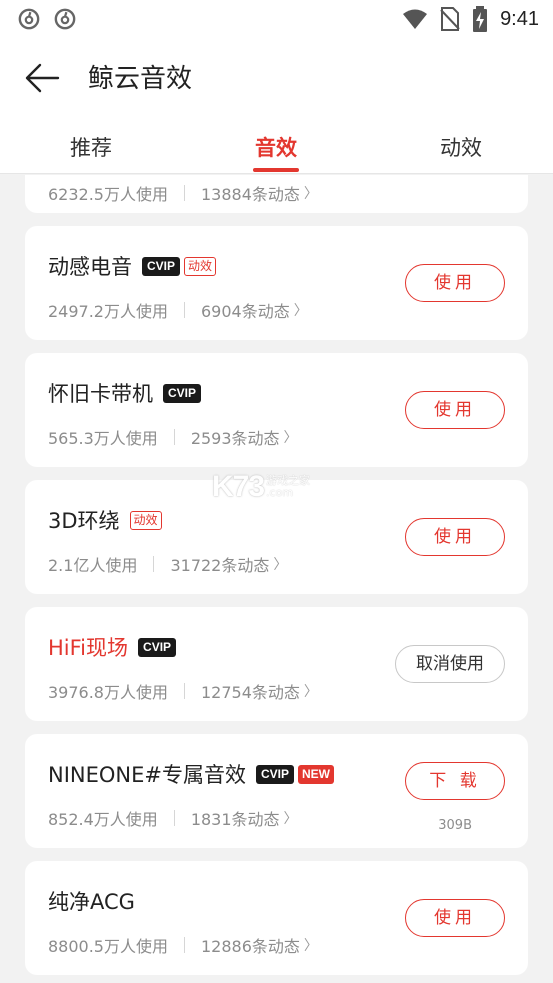 Image resolution: width=553 pixels, height=983 pixels. Describe the element at coordinates (276, 410) in the screenshot. I see `list-item: 怀旧卡带机 CVIP 565.3万人使用 2593条动态 〉 使用` at that location.